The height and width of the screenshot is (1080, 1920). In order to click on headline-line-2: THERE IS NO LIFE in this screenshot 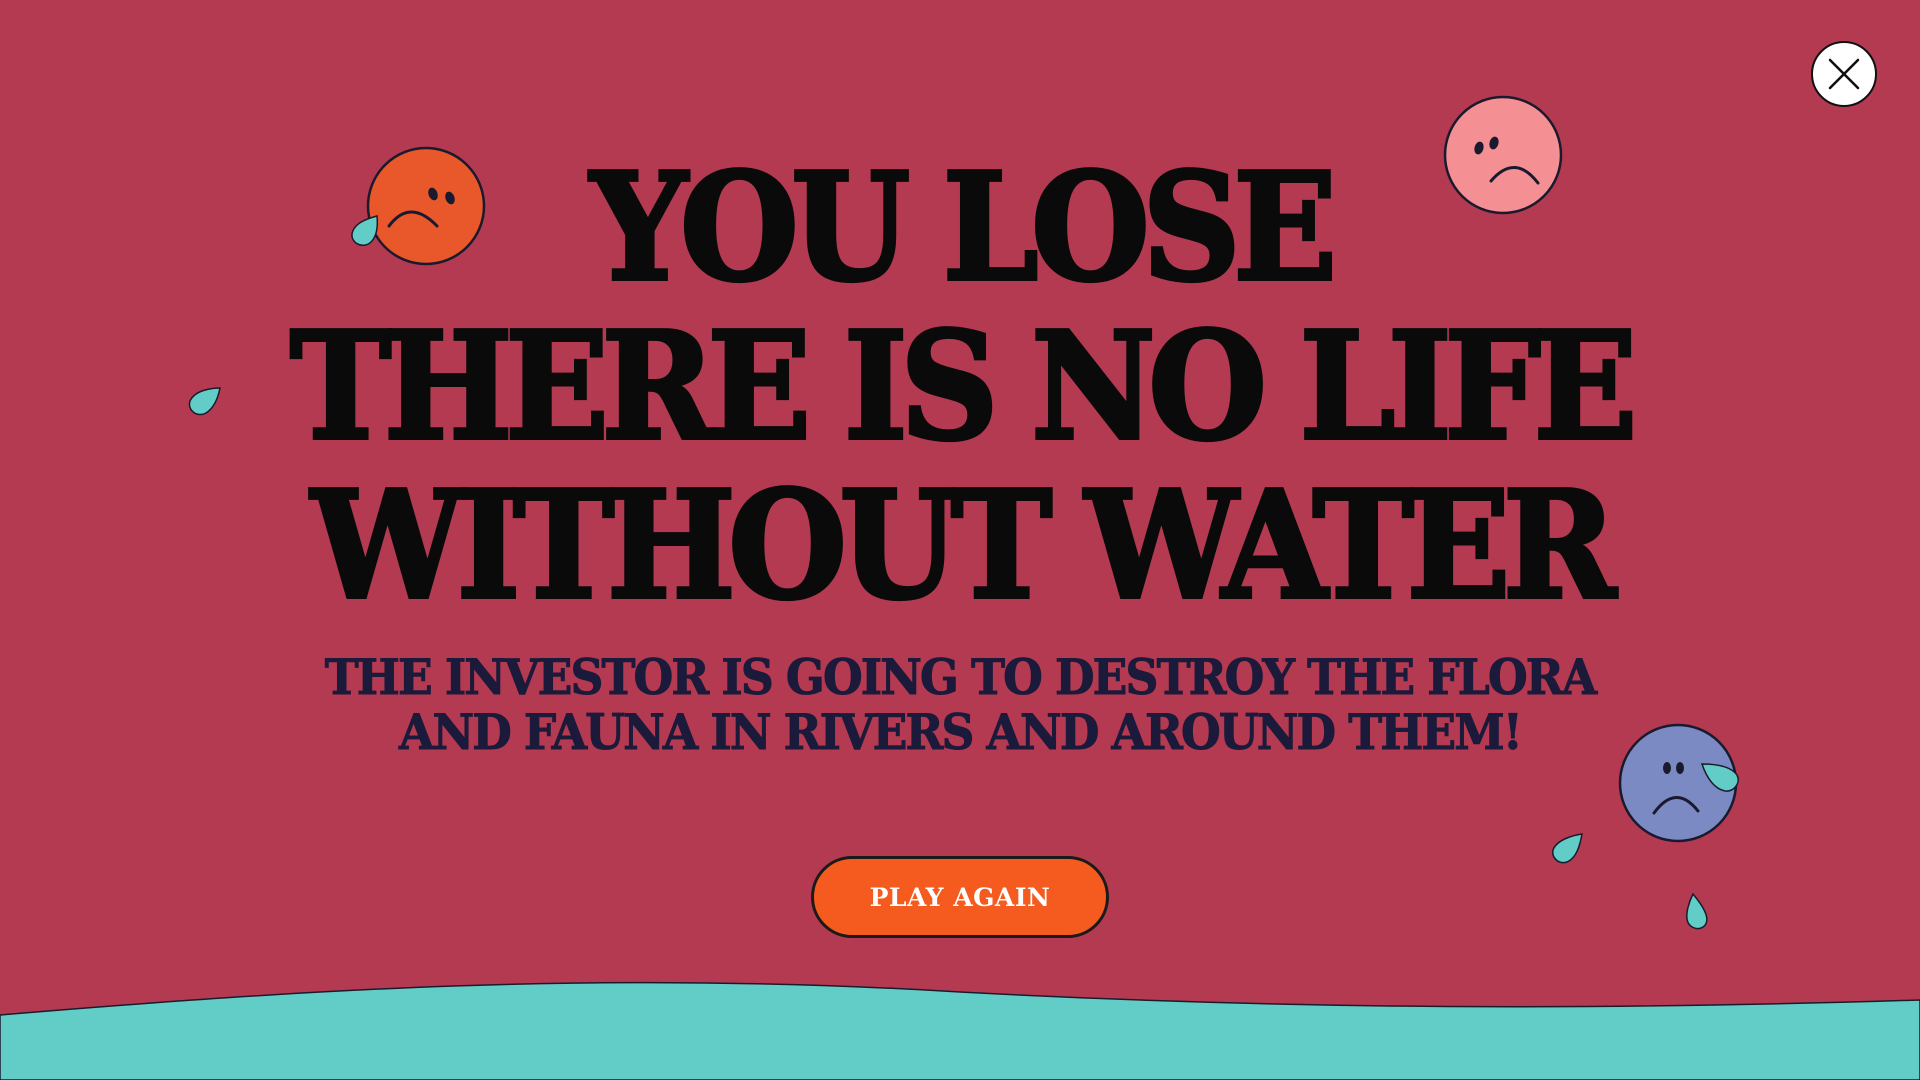, I will do `click(963, 386)`.